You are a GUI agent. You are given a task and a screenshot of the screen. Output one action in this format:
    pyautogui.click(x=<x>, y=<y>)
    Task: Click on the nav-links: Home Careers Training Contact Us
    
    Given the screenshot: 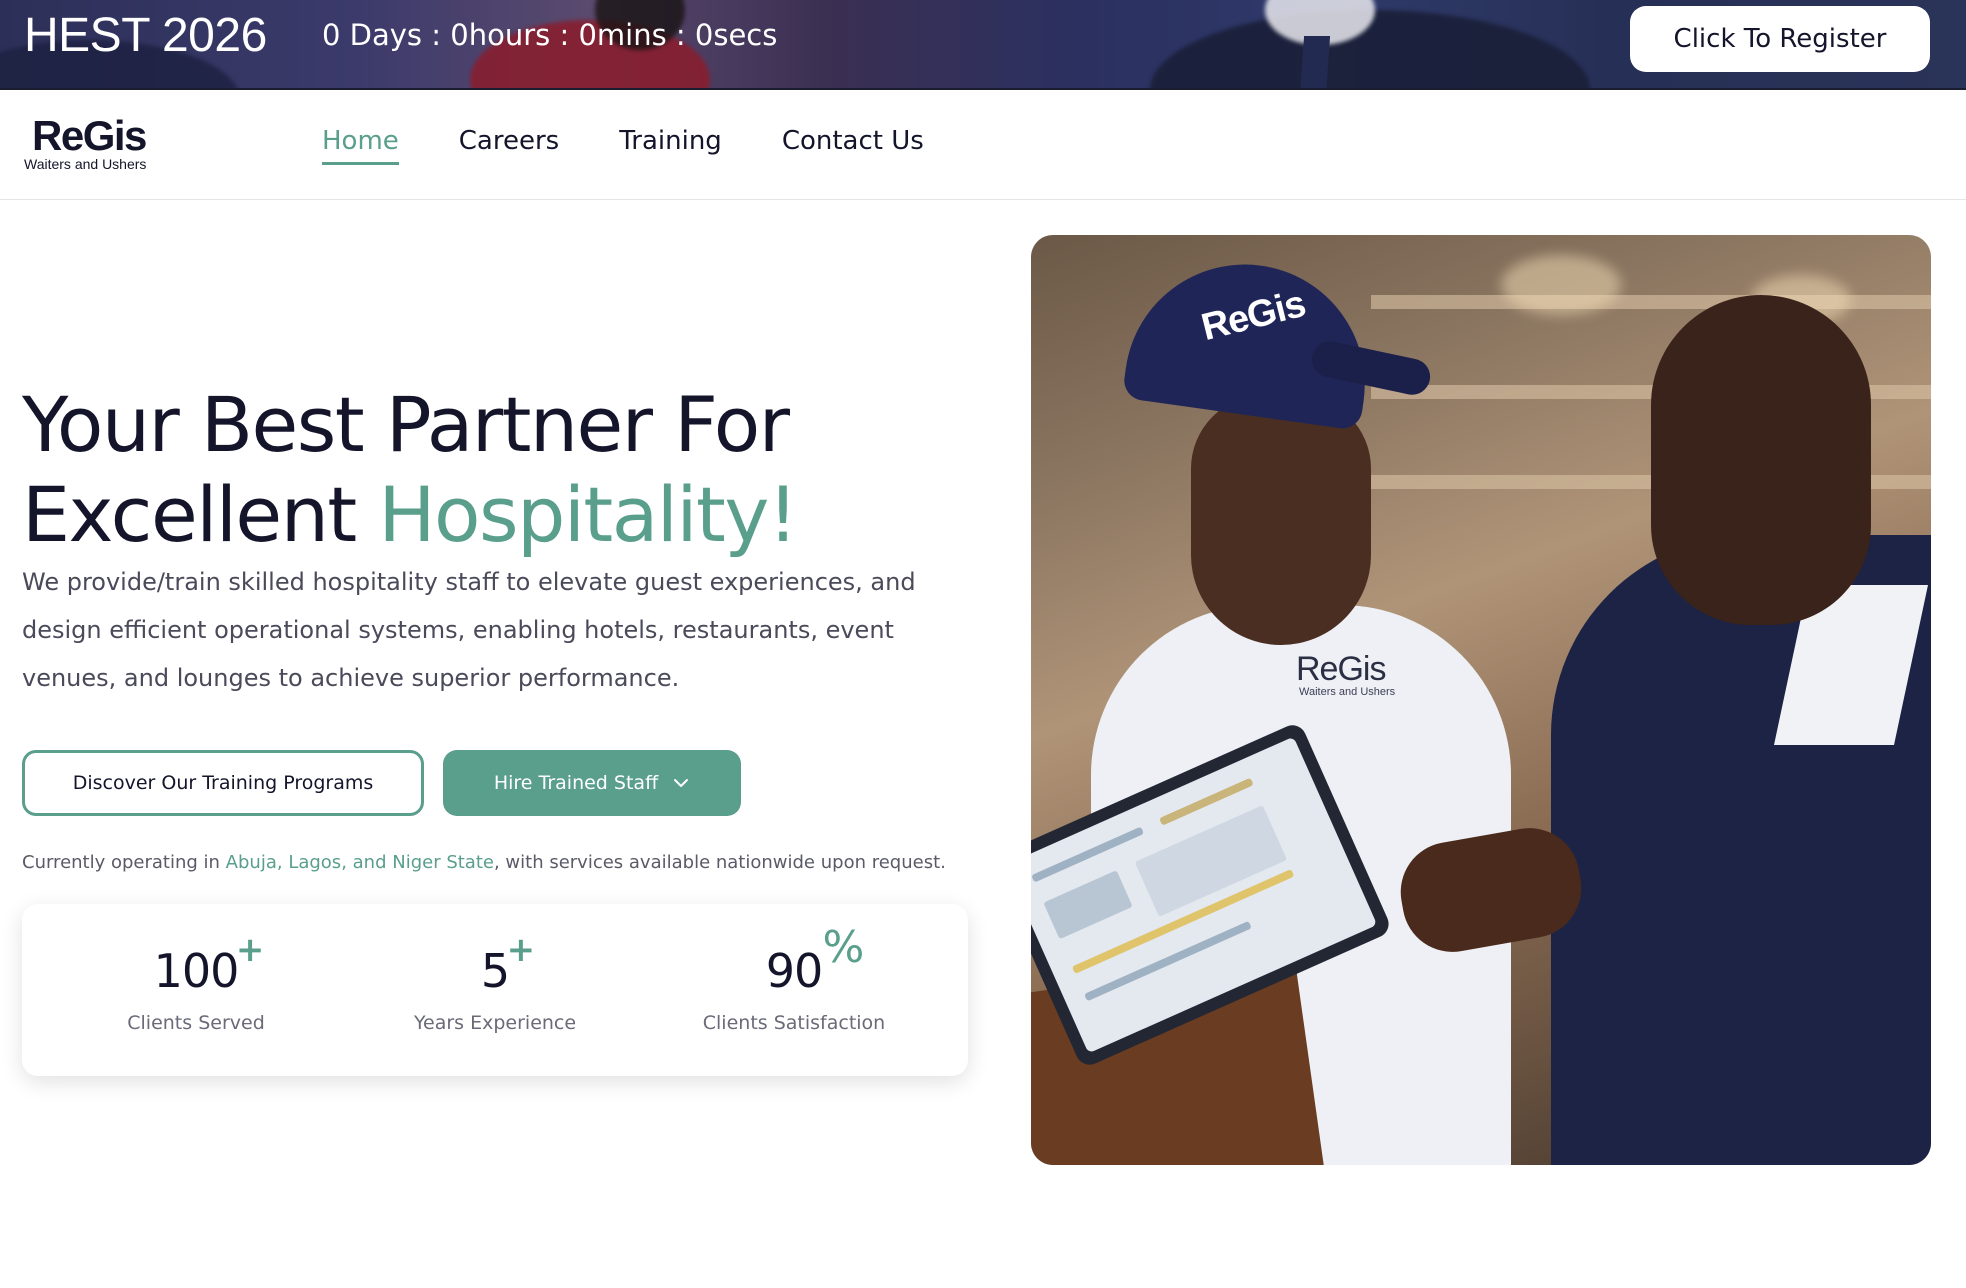 What is the action you would take?
    pyautogui.click(x=653, y=145)
    